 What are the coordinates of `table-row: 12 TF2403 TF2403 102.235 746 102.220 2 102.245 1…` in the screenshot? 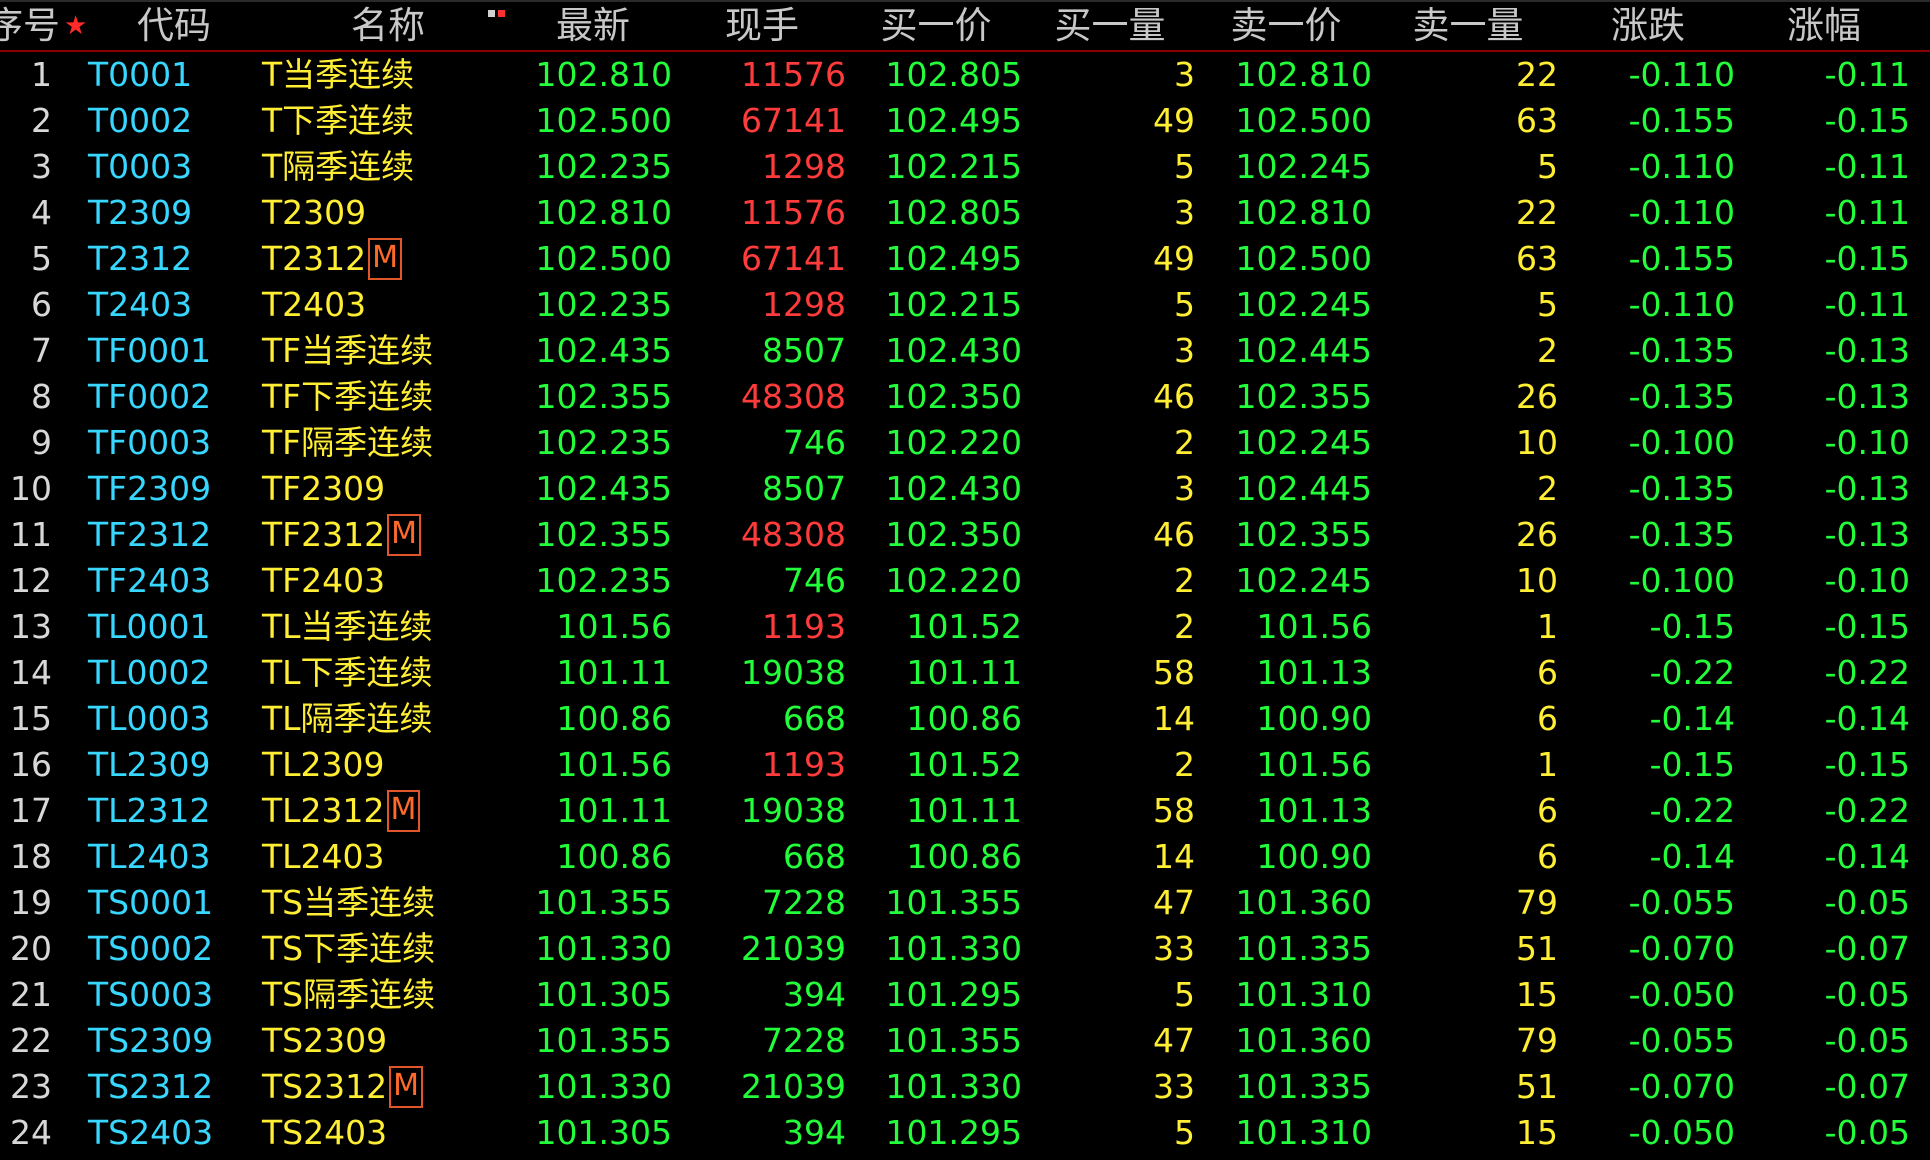 It's located at (965, 581).